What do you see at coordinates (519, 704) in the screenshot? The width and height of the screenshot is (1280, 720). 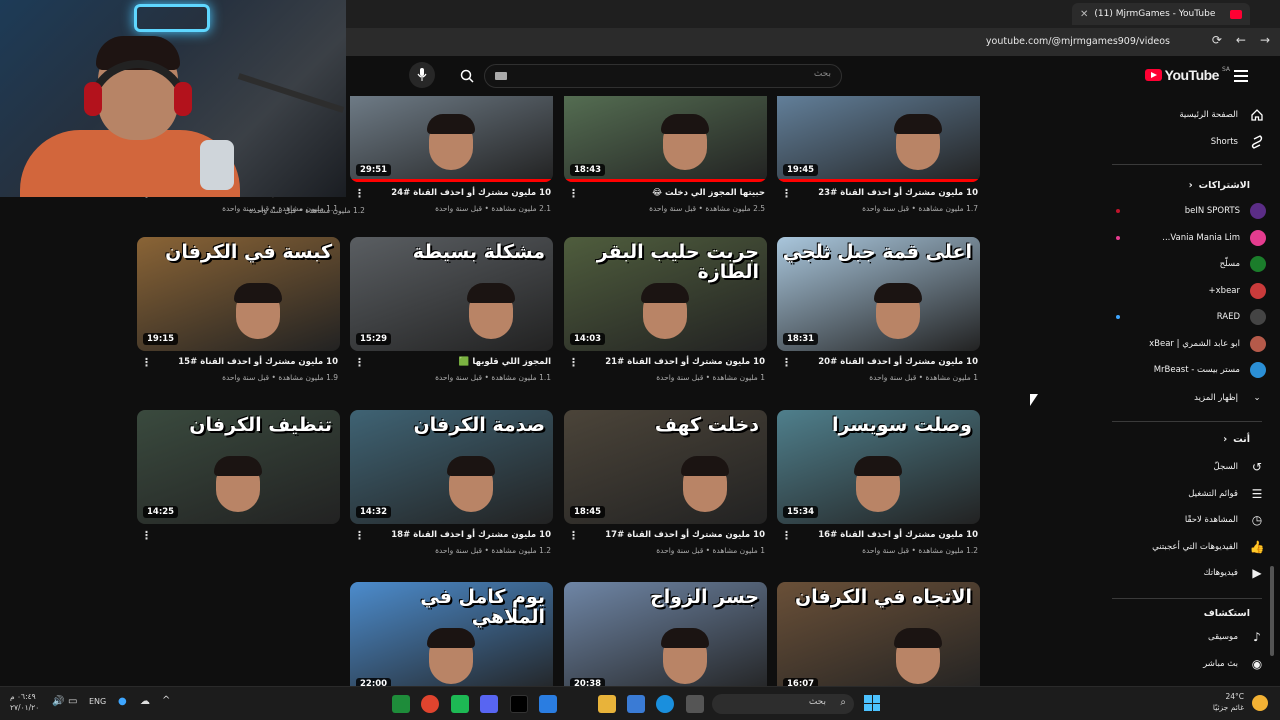 I see `tiktok-app-icon` at bounding box center [519, 704].